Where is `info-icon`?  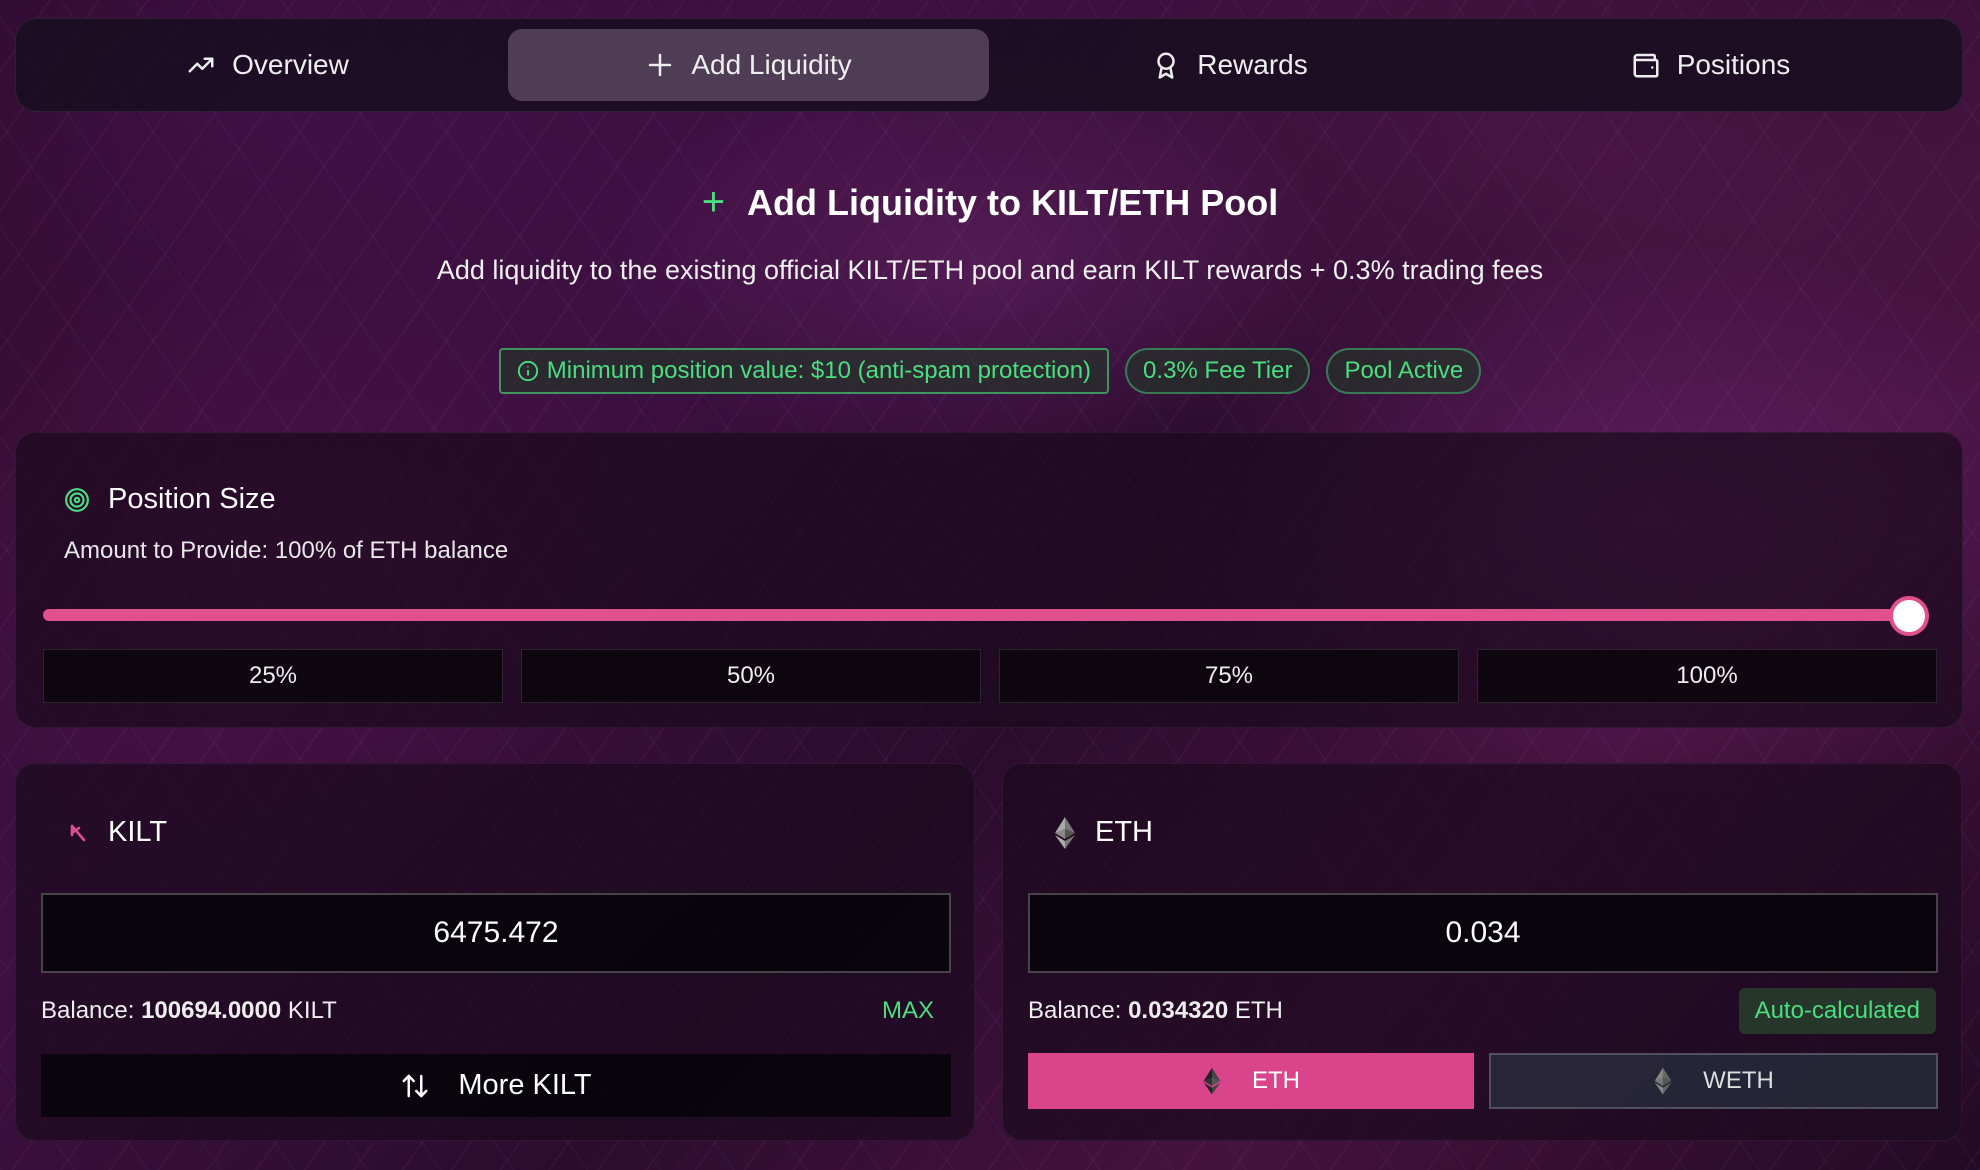
info-icon is located at coordinates (527, 371).